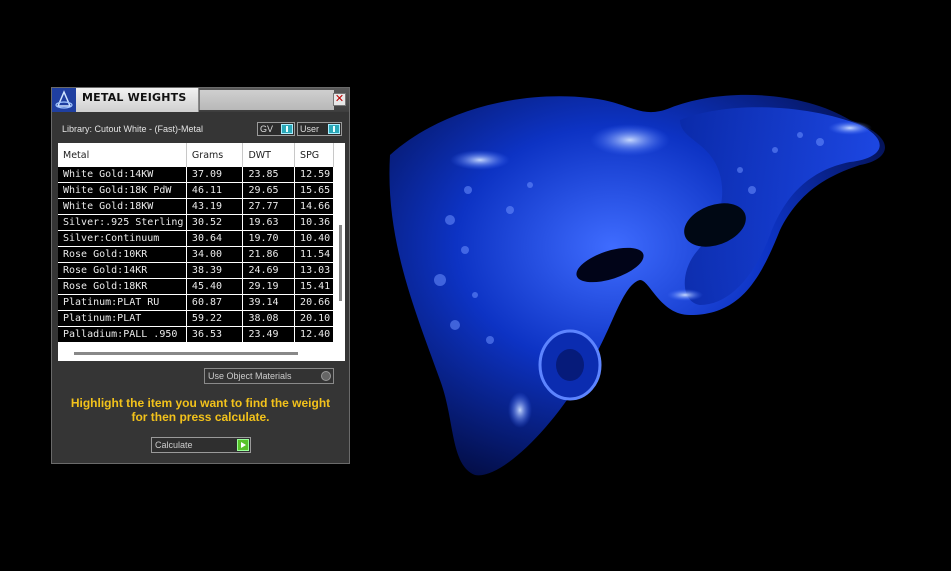  What do you see at coordinates (314, 222) in the screenshot?
I see `cell-spg: 10.36` at bounding box center [314, 222].